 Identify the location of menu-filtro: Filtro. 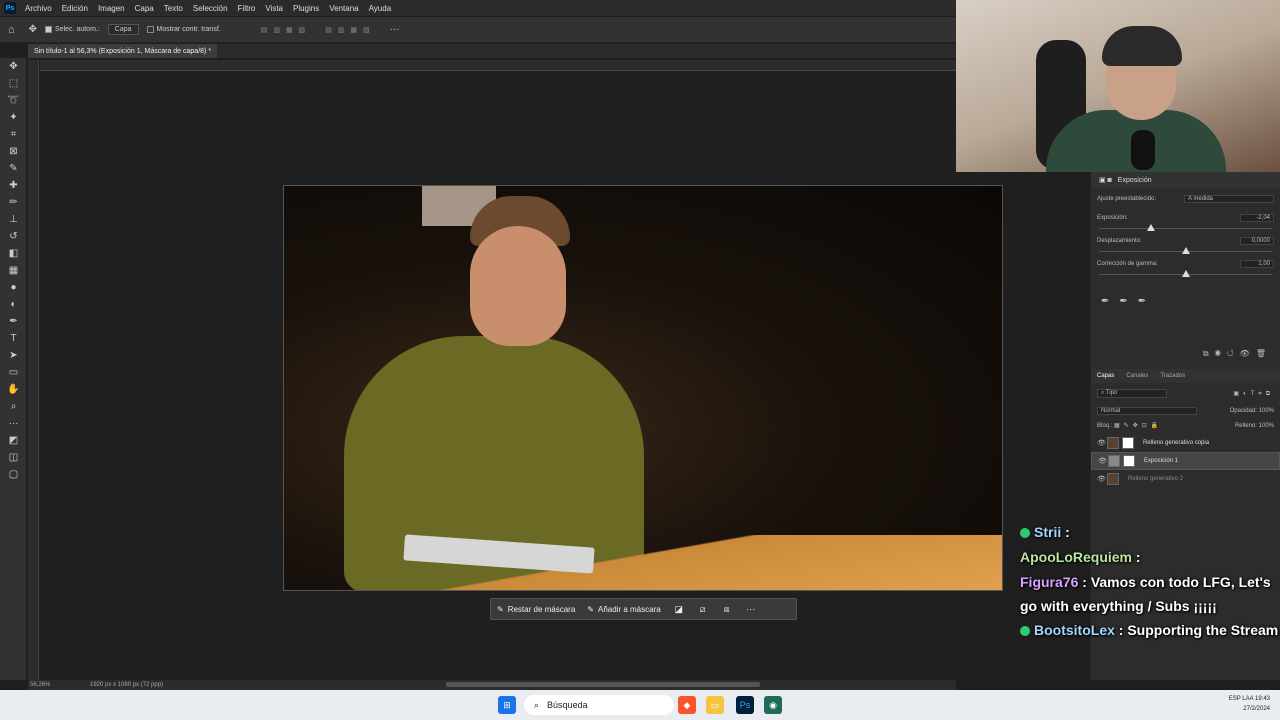
(247, 8).